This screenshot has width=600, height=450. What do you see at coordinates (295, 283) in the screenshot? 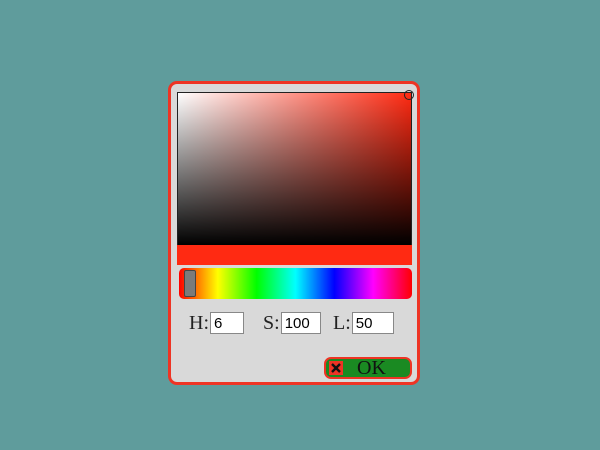
I see `hue-slider` at bounding box center [295, 283].